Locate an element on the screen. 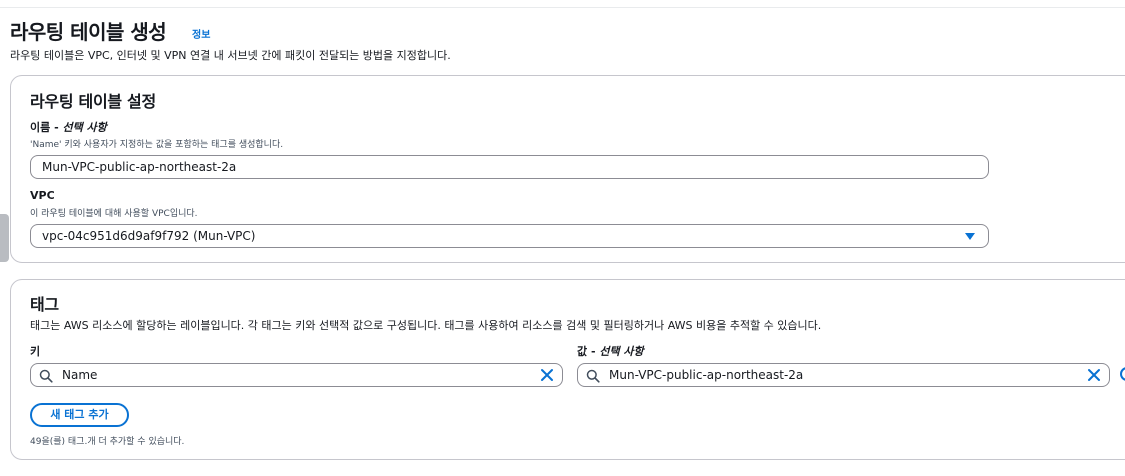  name-input-value: Mun-VPC-public-ap-northeast-2a is located at coordinates (139, 167).